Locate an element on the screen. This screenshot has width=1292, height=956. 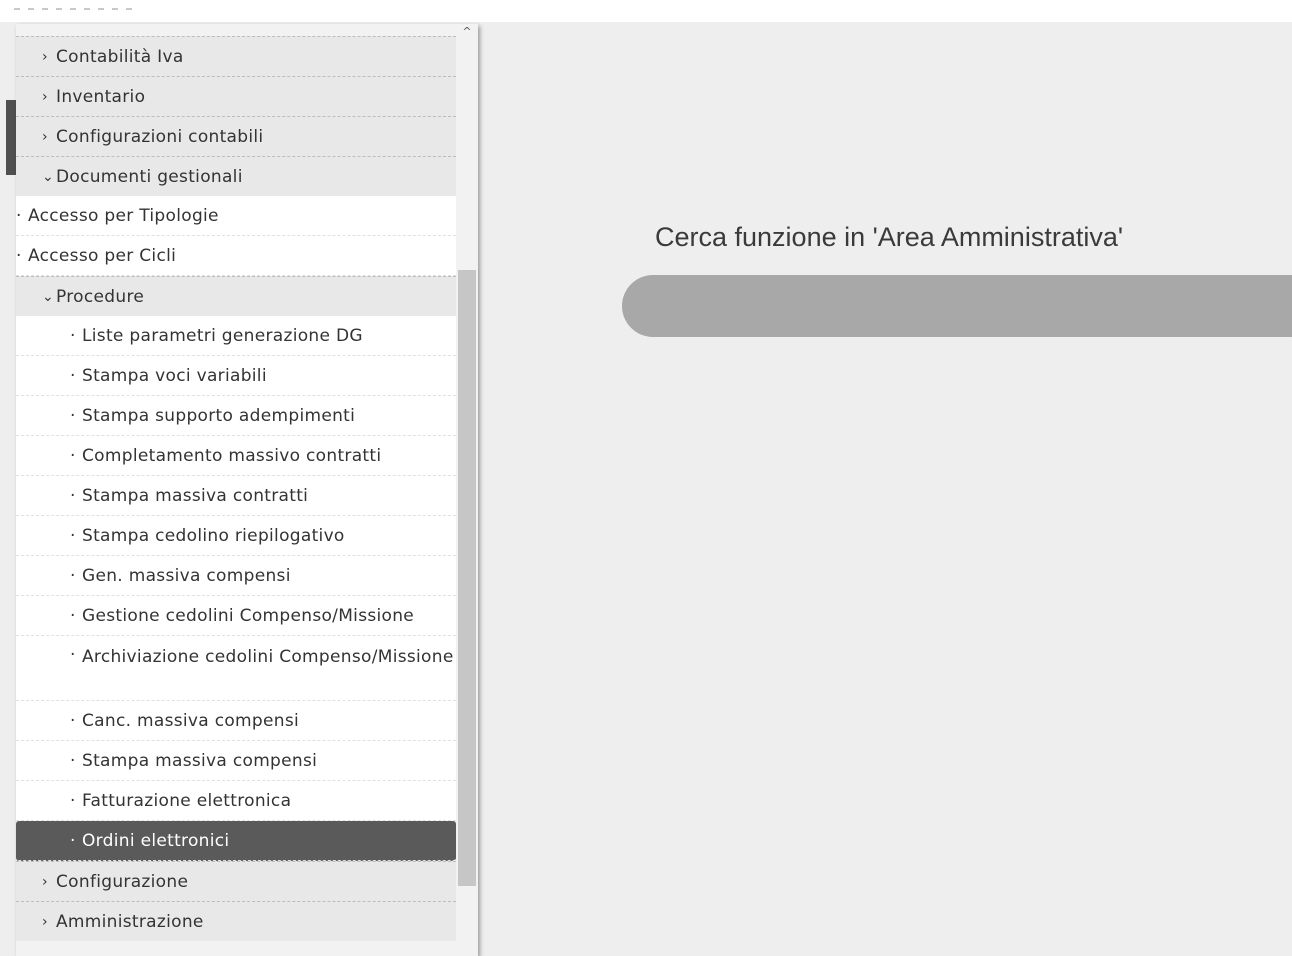
menu-item-label: Contabilità Iva is located at coordinates (120, 56).